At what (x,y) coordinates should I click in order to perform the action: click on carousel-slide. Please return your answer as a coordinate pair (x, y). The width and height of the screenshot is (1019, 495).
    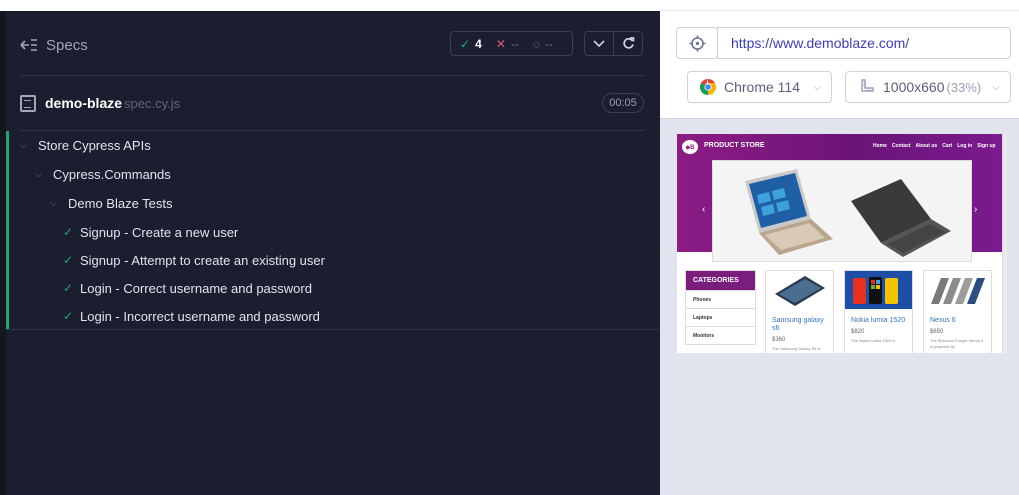
    Looking at the image, I should click on (842, 211).